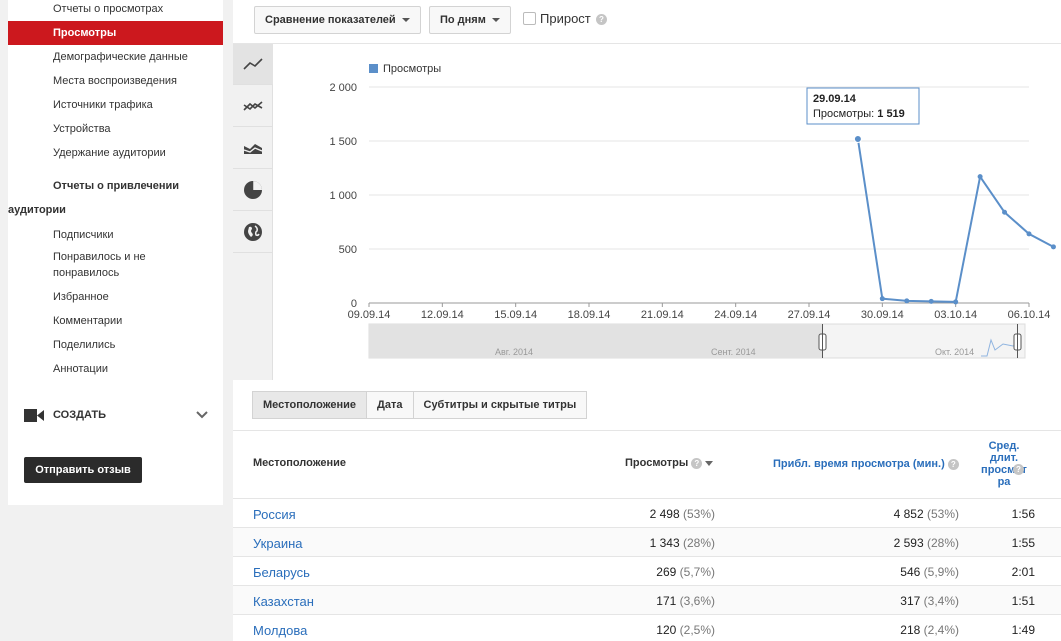 This screenshot has width=1061, height=641. I want to click on map-chart-button, so click(253, 232).